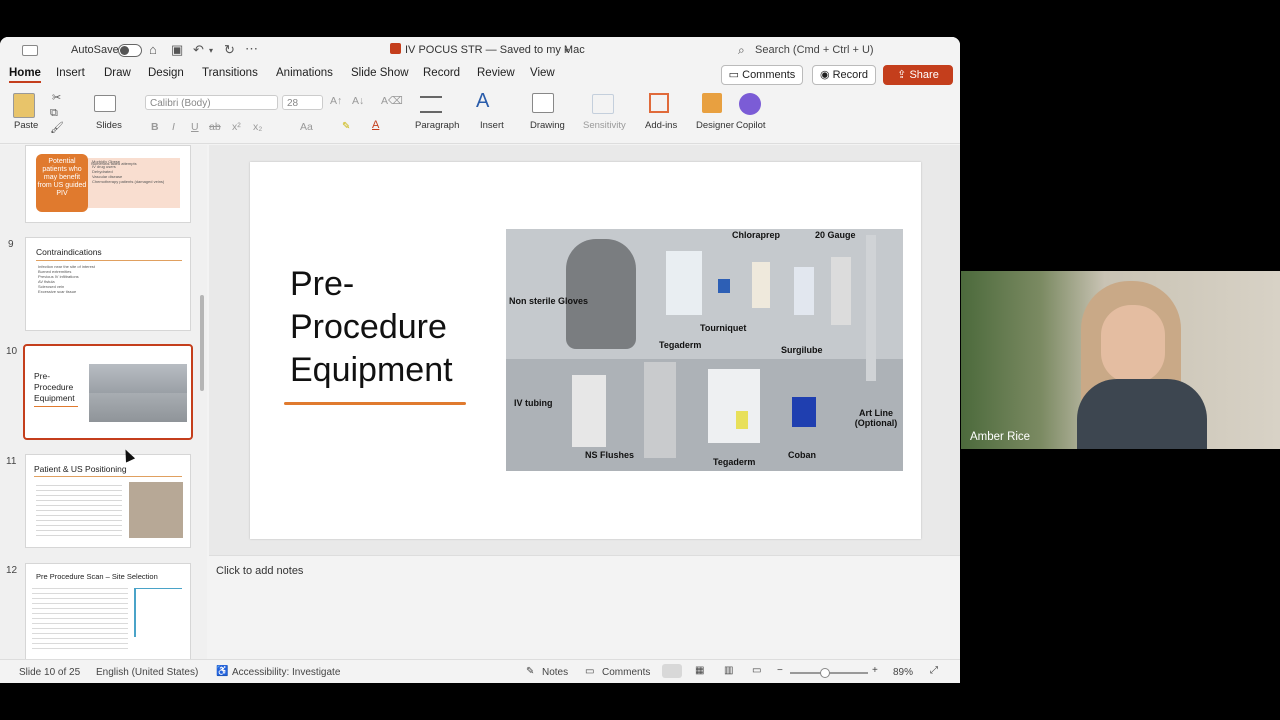 The width and height of the screenshot is (1280, 720). I want to click on search-input: Search (Cmd + Ctrl + U), so click(814, 50).